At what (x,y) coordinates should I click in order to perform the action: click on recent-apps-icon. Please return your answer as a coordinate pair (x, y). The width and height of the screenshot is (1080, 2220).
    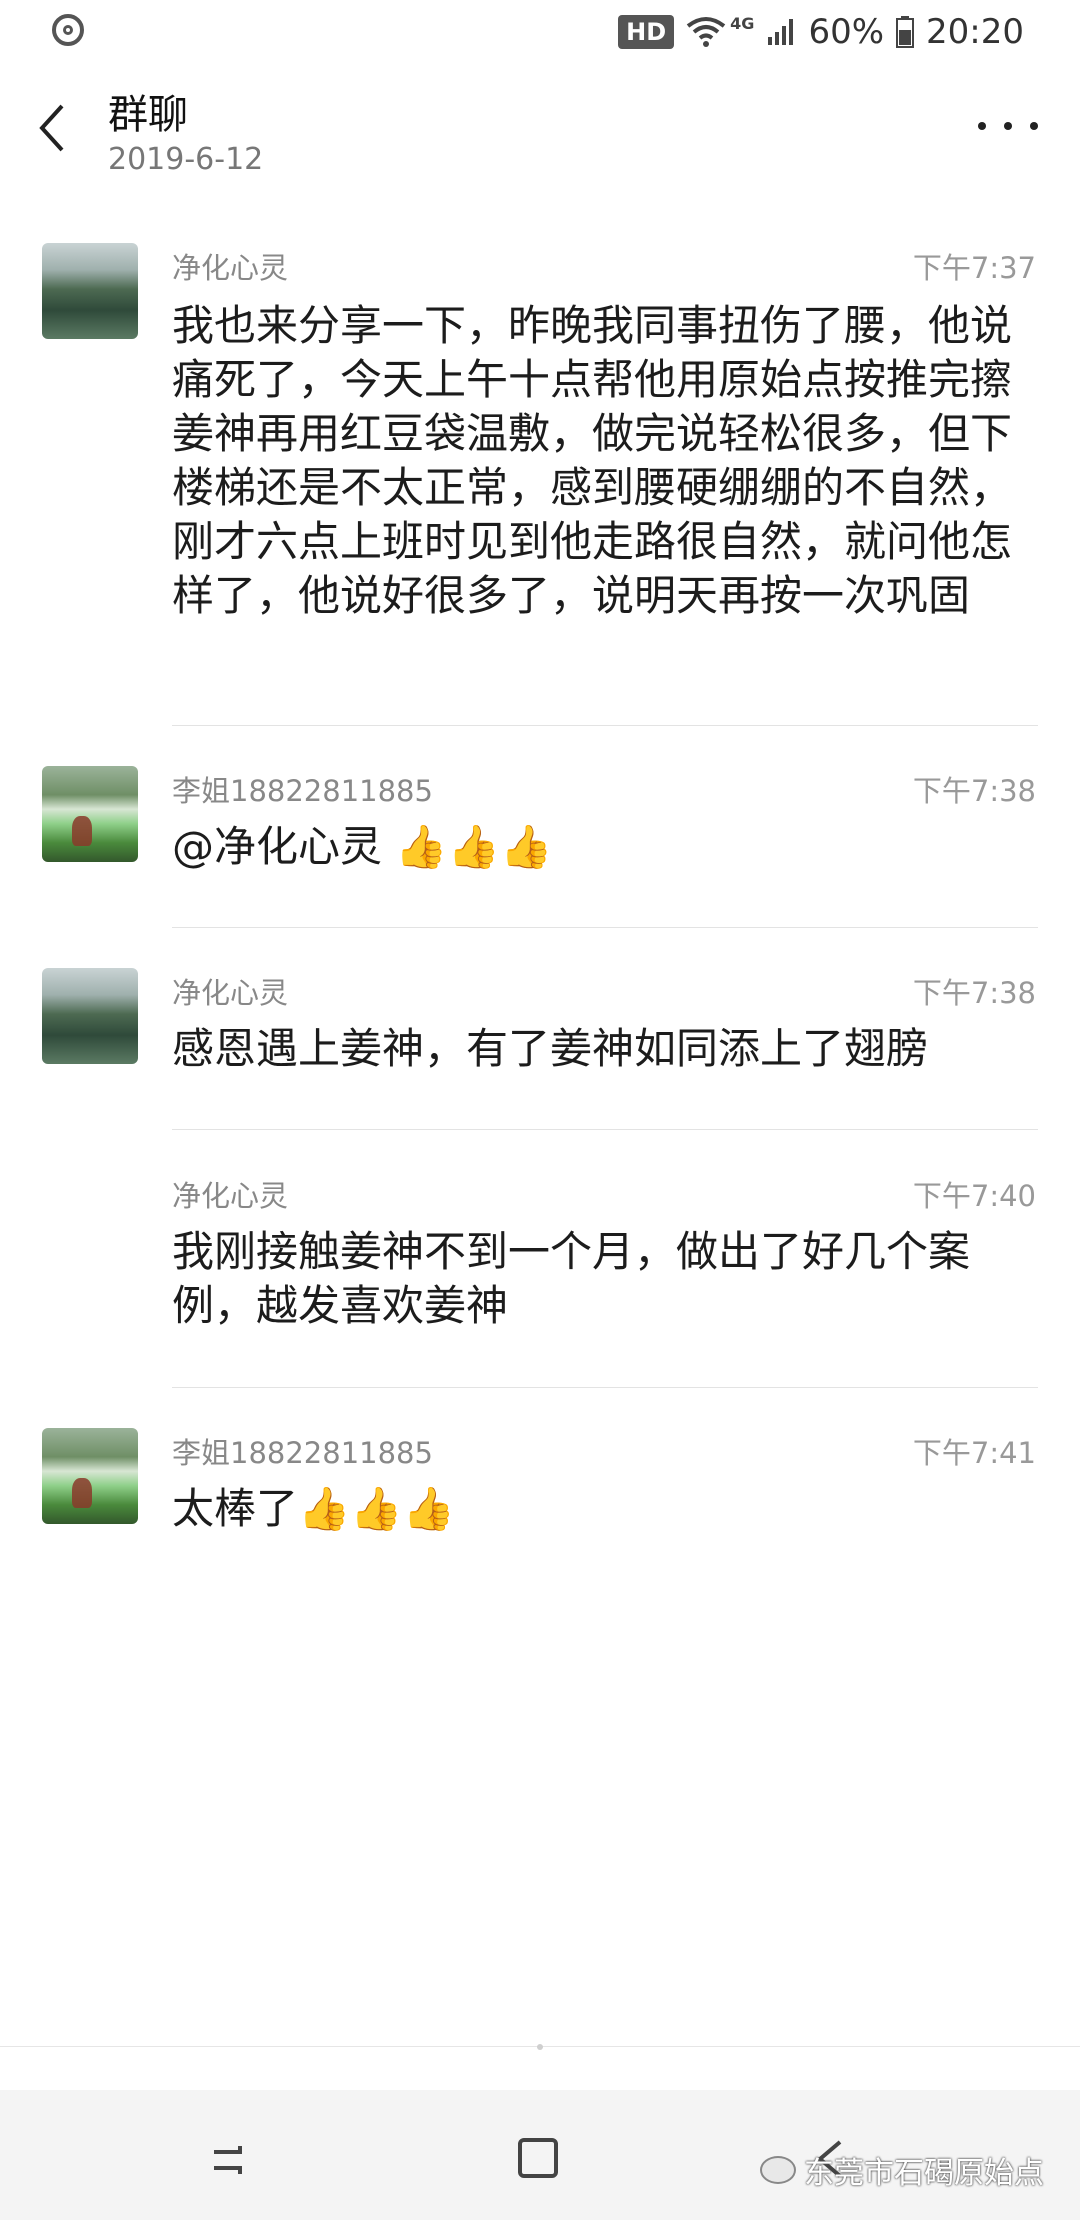
    Looking at the image, I should click on (232, 2160).